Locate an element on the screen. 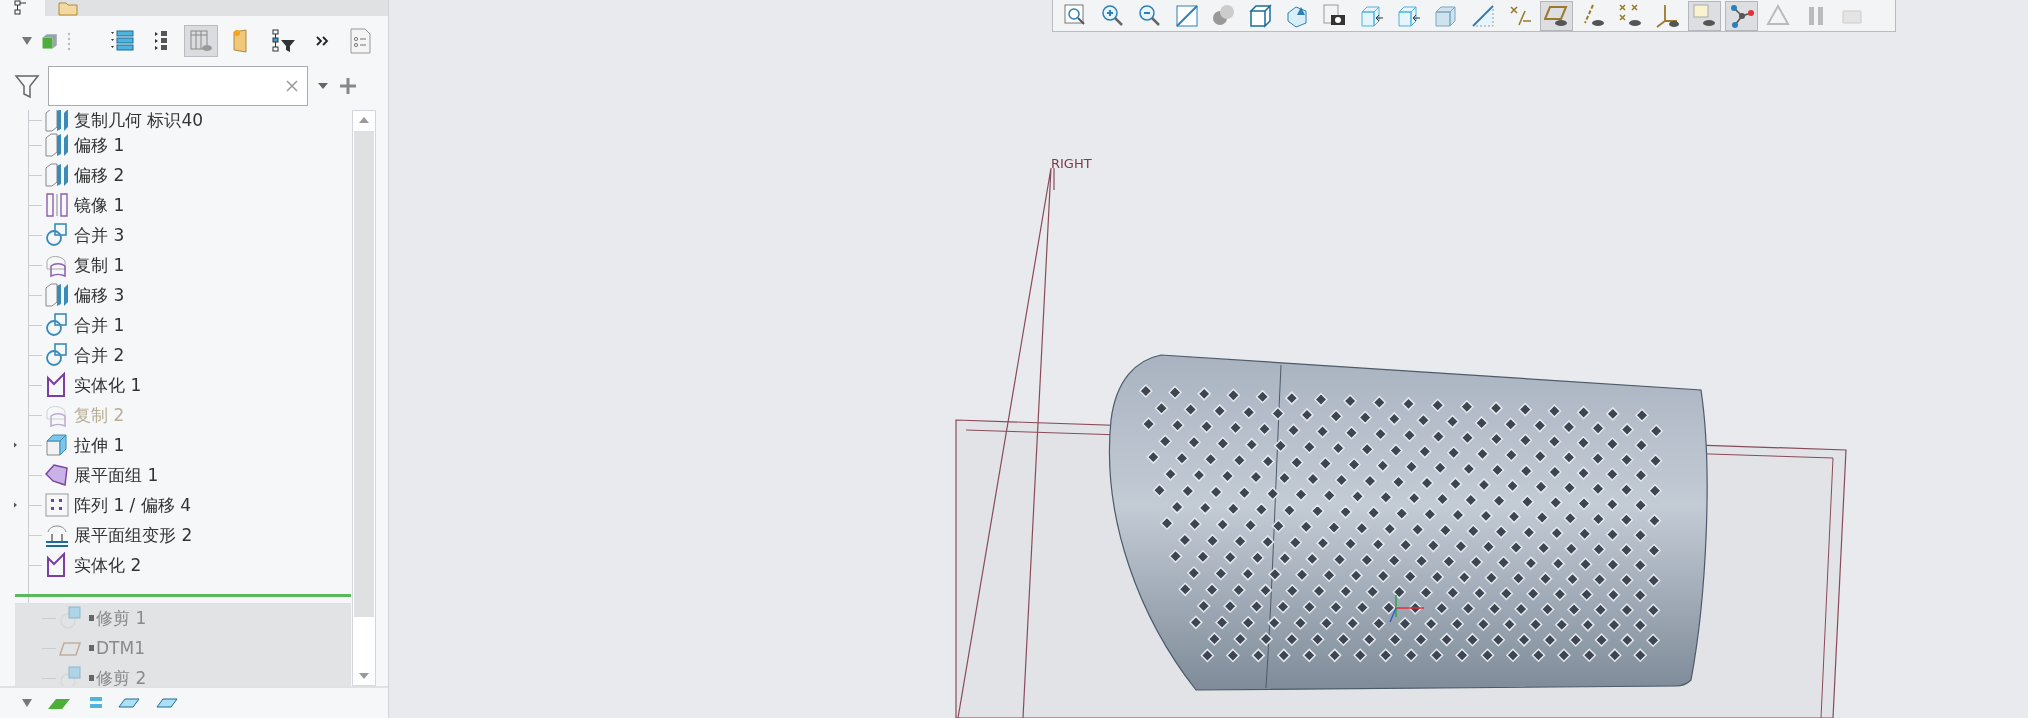 The height and width of the screenshot is (718, 2028). feature-name: 实体化 2 is located at coordinates (108, 565).